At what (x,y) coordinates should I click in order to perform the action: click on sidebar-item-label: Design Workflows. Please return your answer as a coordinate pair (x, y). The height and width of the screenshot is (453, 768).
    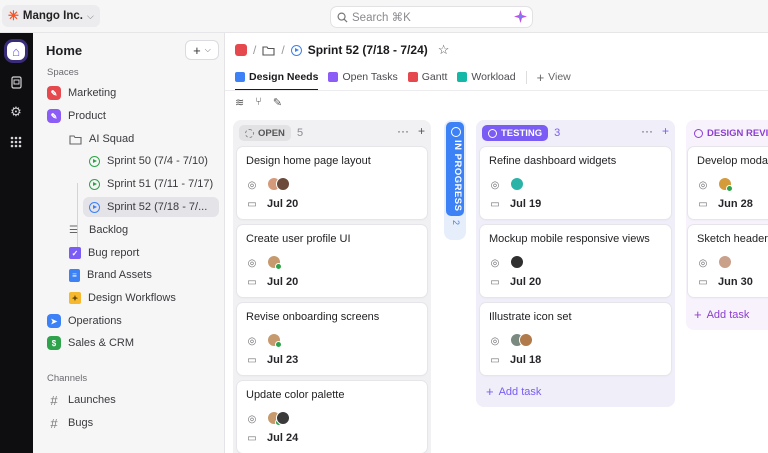
    Looking at the image, I should click on (132, 298).